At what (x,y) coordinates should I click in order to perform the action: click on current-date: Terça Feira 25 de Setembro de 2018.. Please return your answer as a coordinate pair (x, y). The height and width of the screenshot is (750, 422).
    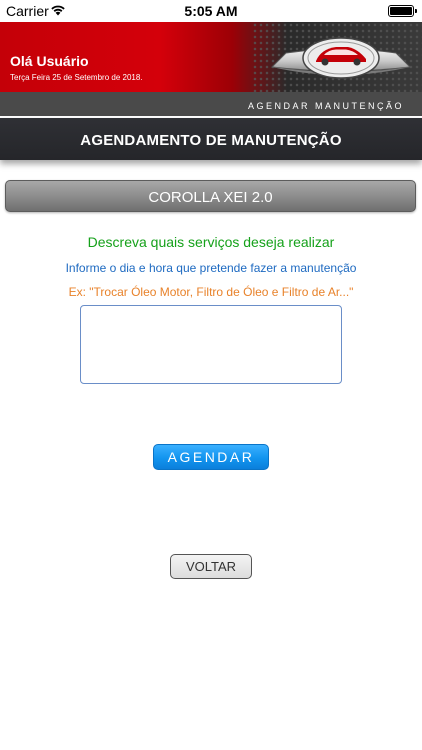
    Looking at the image, I should click on (76, 77).